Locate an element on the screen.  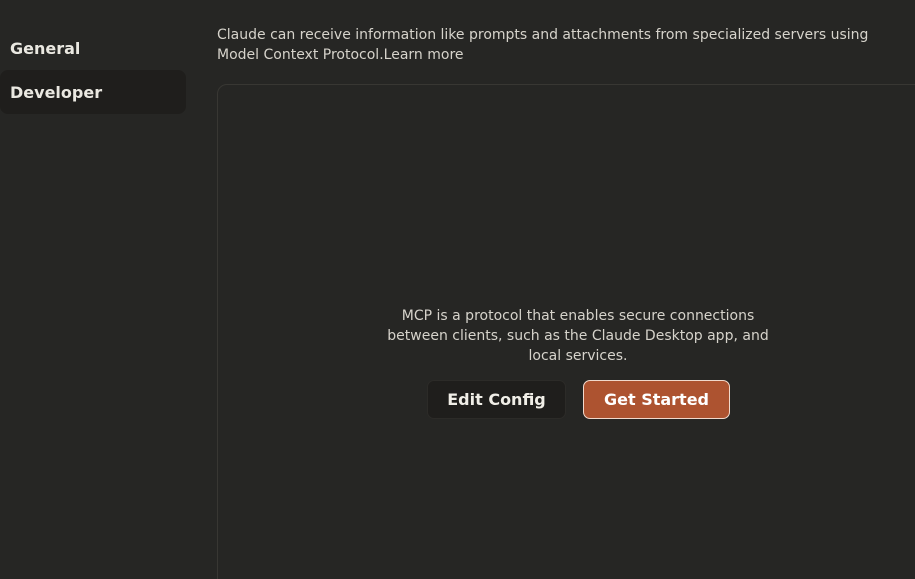
learn-more-link: Learn more is located at coordinates (424, 55).